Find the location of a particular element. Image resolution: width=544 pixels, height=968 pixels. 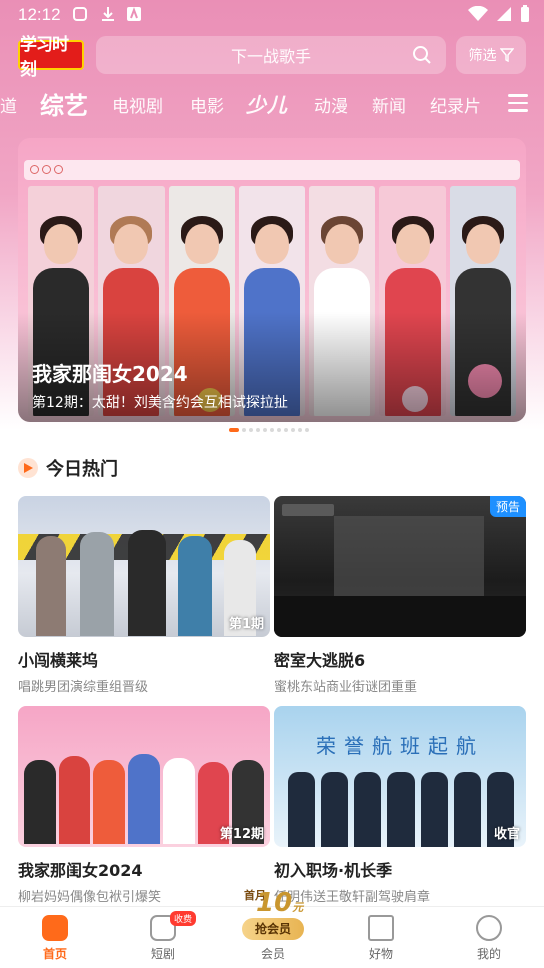

filter-button: 筛选 is located at coordinates (491, 55).